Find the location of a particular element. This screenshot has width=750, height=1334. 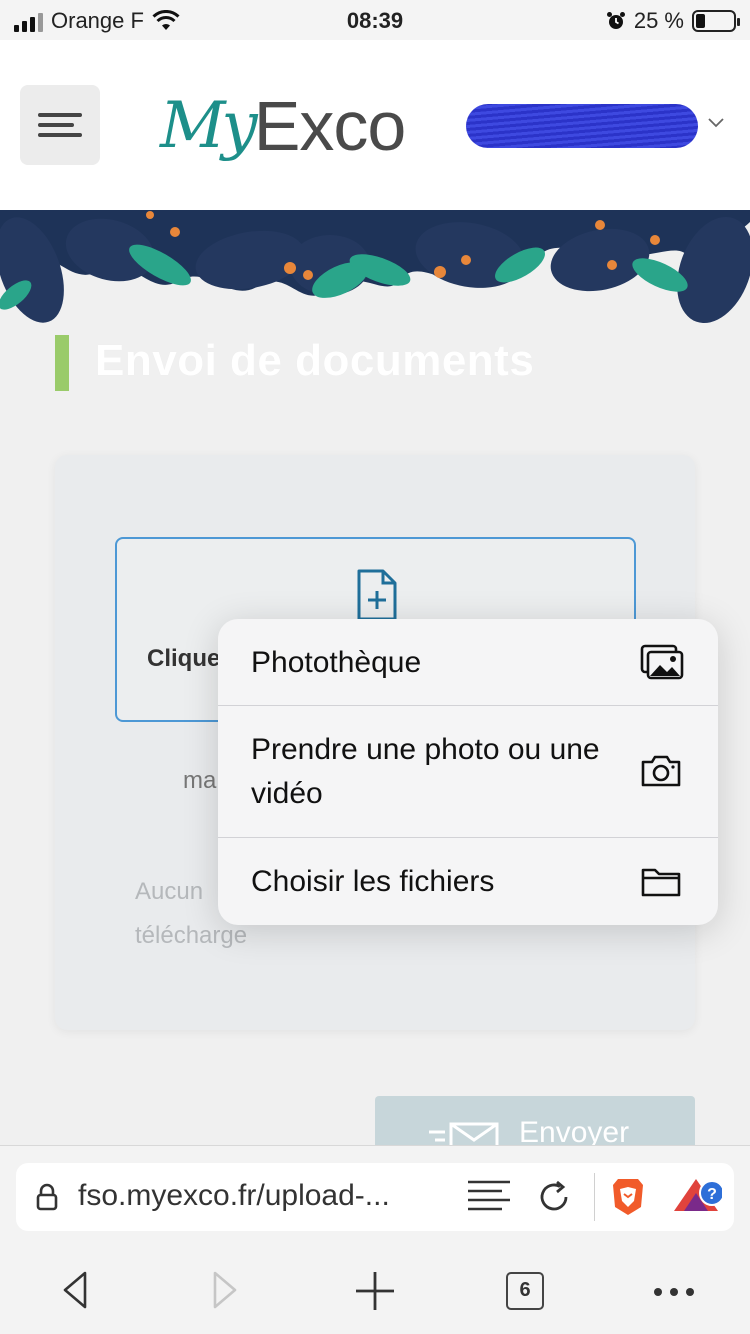

carrier-name: Orange F is located at coordinates (97, 20).